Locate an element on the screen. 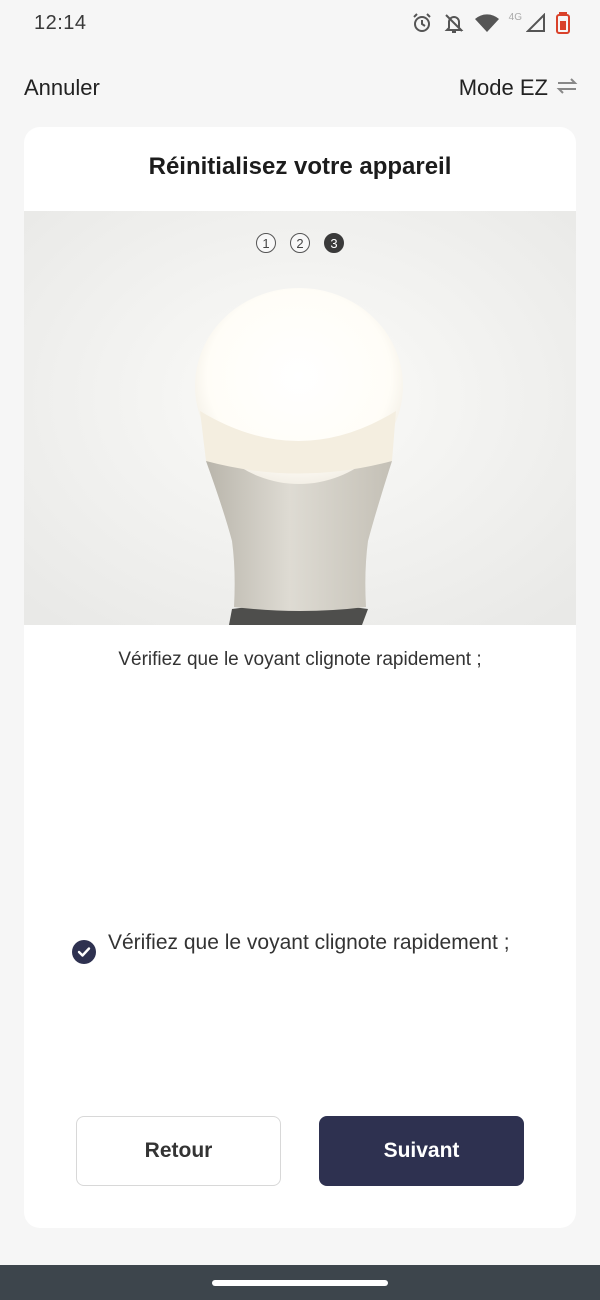 Image resolution: width=600 pixels, height=1300 pixels. mode-switch-button: Mode EZ is located at coordinates (518, 88).